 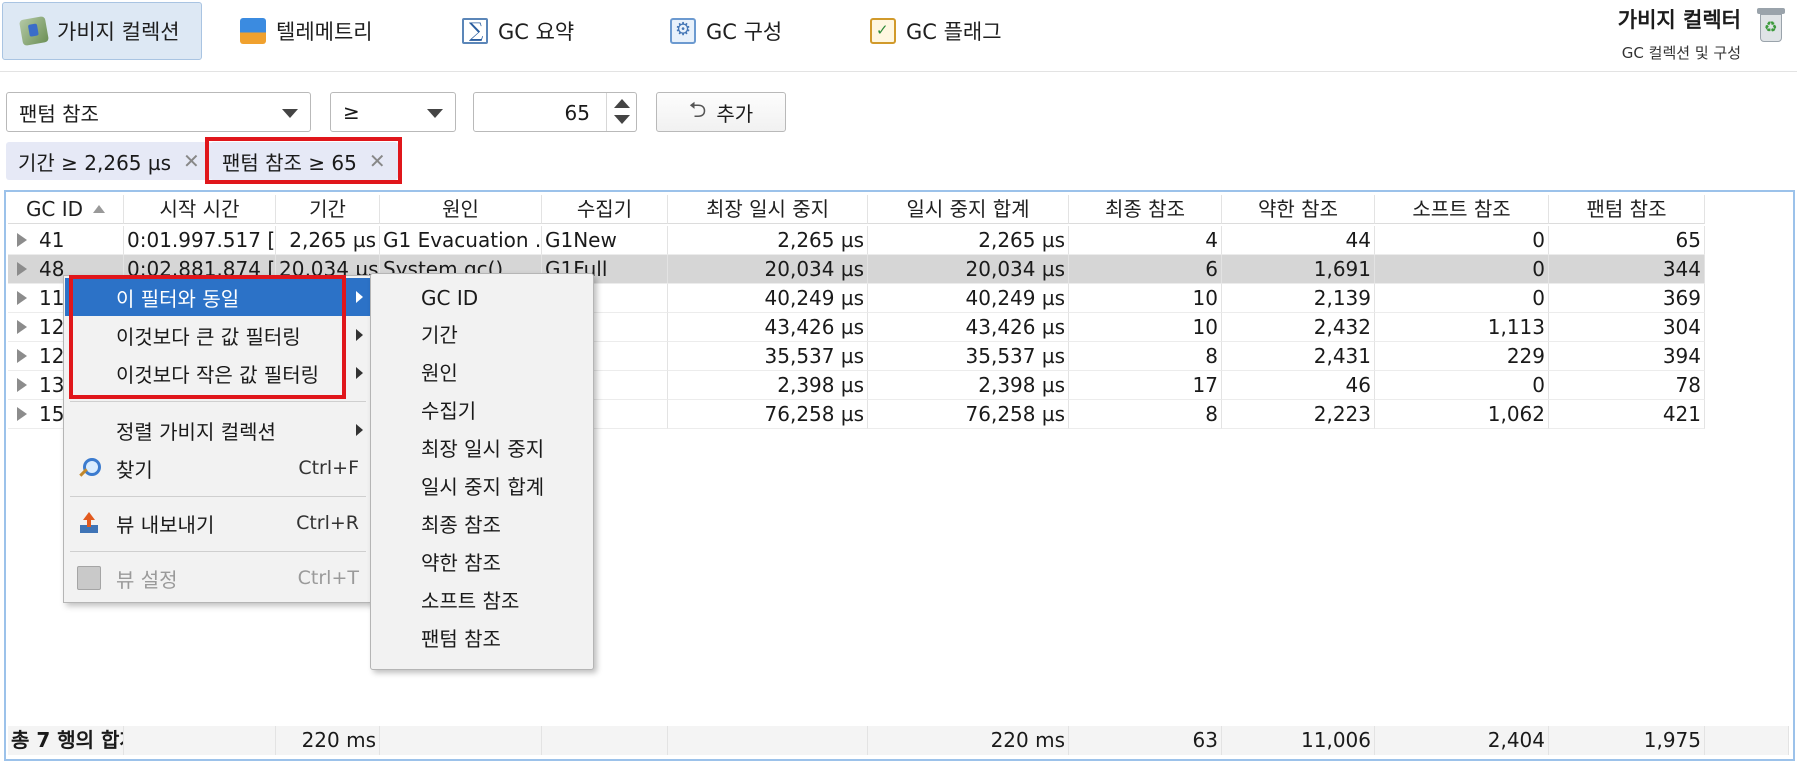 What do you see at coordinates (1627, 356) in the screenshot?
I see `table-cell: 394` at bounding box center [1627, 356].